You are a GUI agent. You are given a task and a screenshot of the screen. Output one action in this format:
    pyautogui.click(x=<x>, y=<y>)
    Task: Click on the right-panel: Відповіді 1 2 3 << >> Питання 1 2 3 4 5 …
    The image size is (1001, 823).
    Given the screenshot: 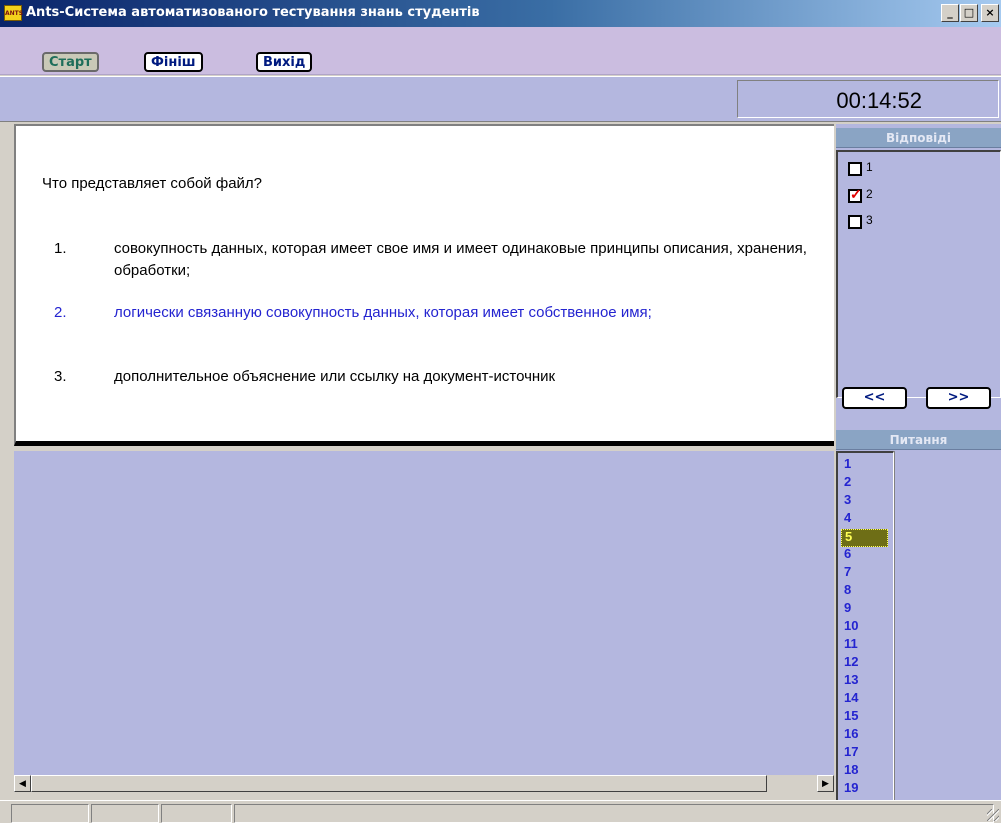 What is the action you would take?
    pyautogui.click(x=918, y=462)
    